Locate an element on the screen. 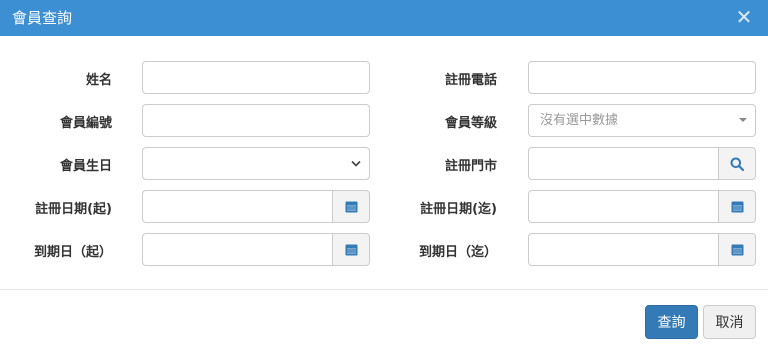 This screenshot has height=350, width=768. close-icon: ✕ is located at coordinates (744, 17).